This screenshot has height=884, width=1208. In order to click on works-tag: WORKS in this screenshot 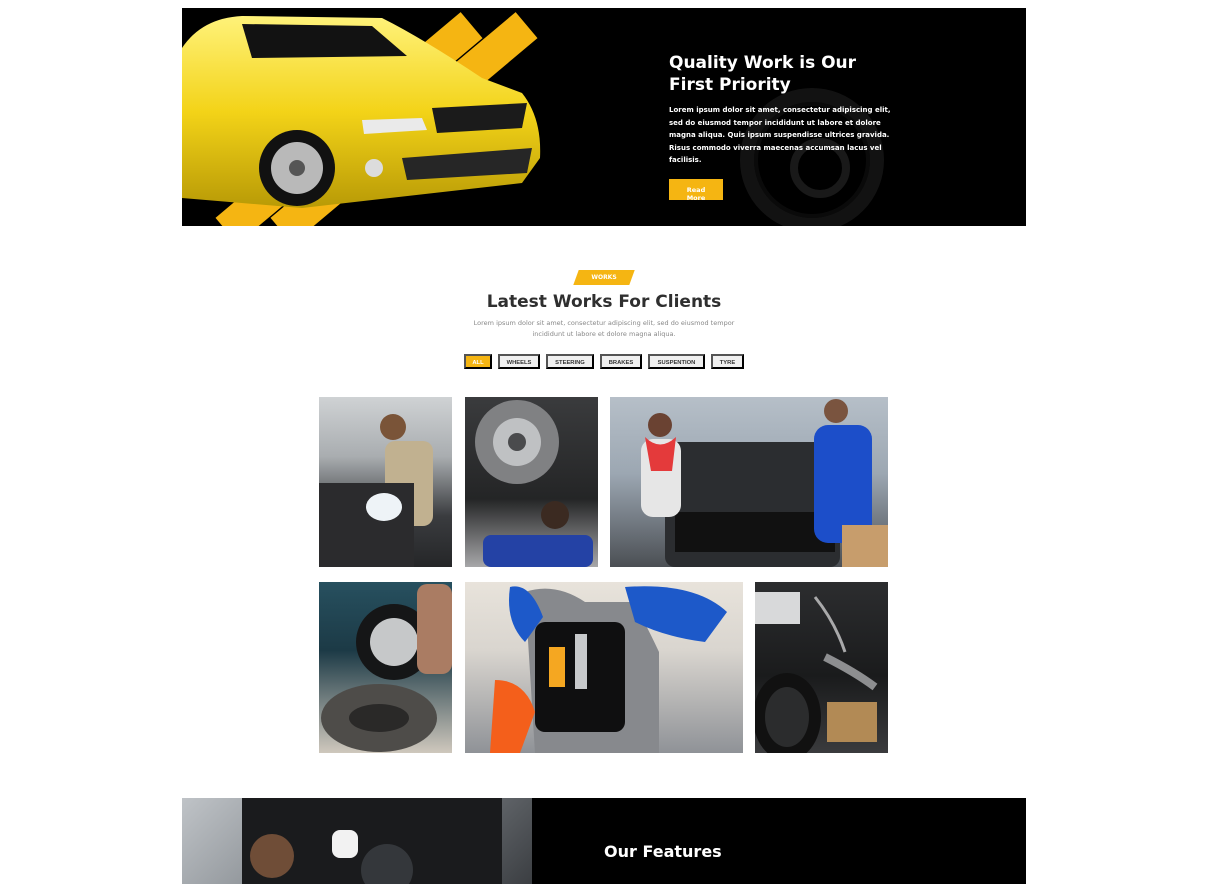, I will do `click(604, 277)`.